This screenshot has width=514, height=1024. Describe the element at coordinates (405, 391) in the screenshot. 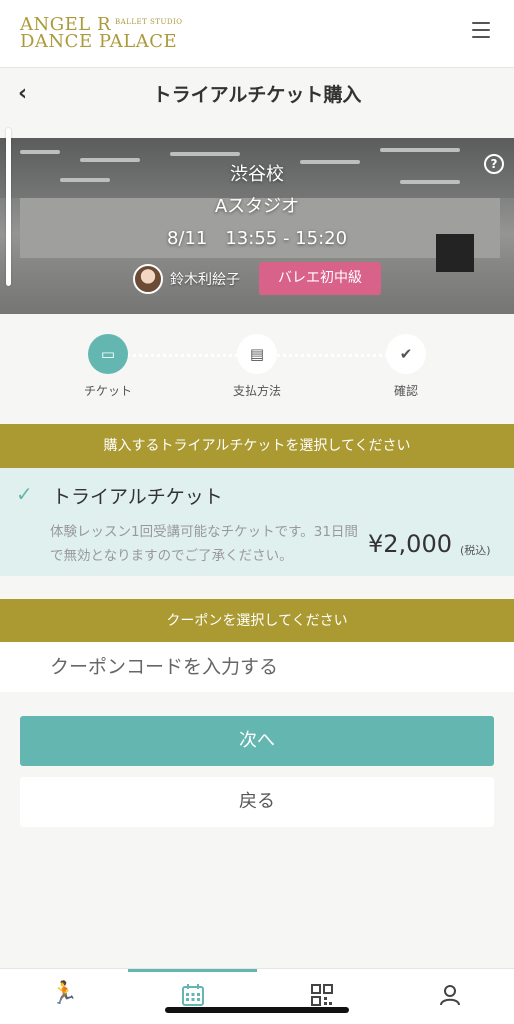

I see `step-label-confirm: 確認` at that location.